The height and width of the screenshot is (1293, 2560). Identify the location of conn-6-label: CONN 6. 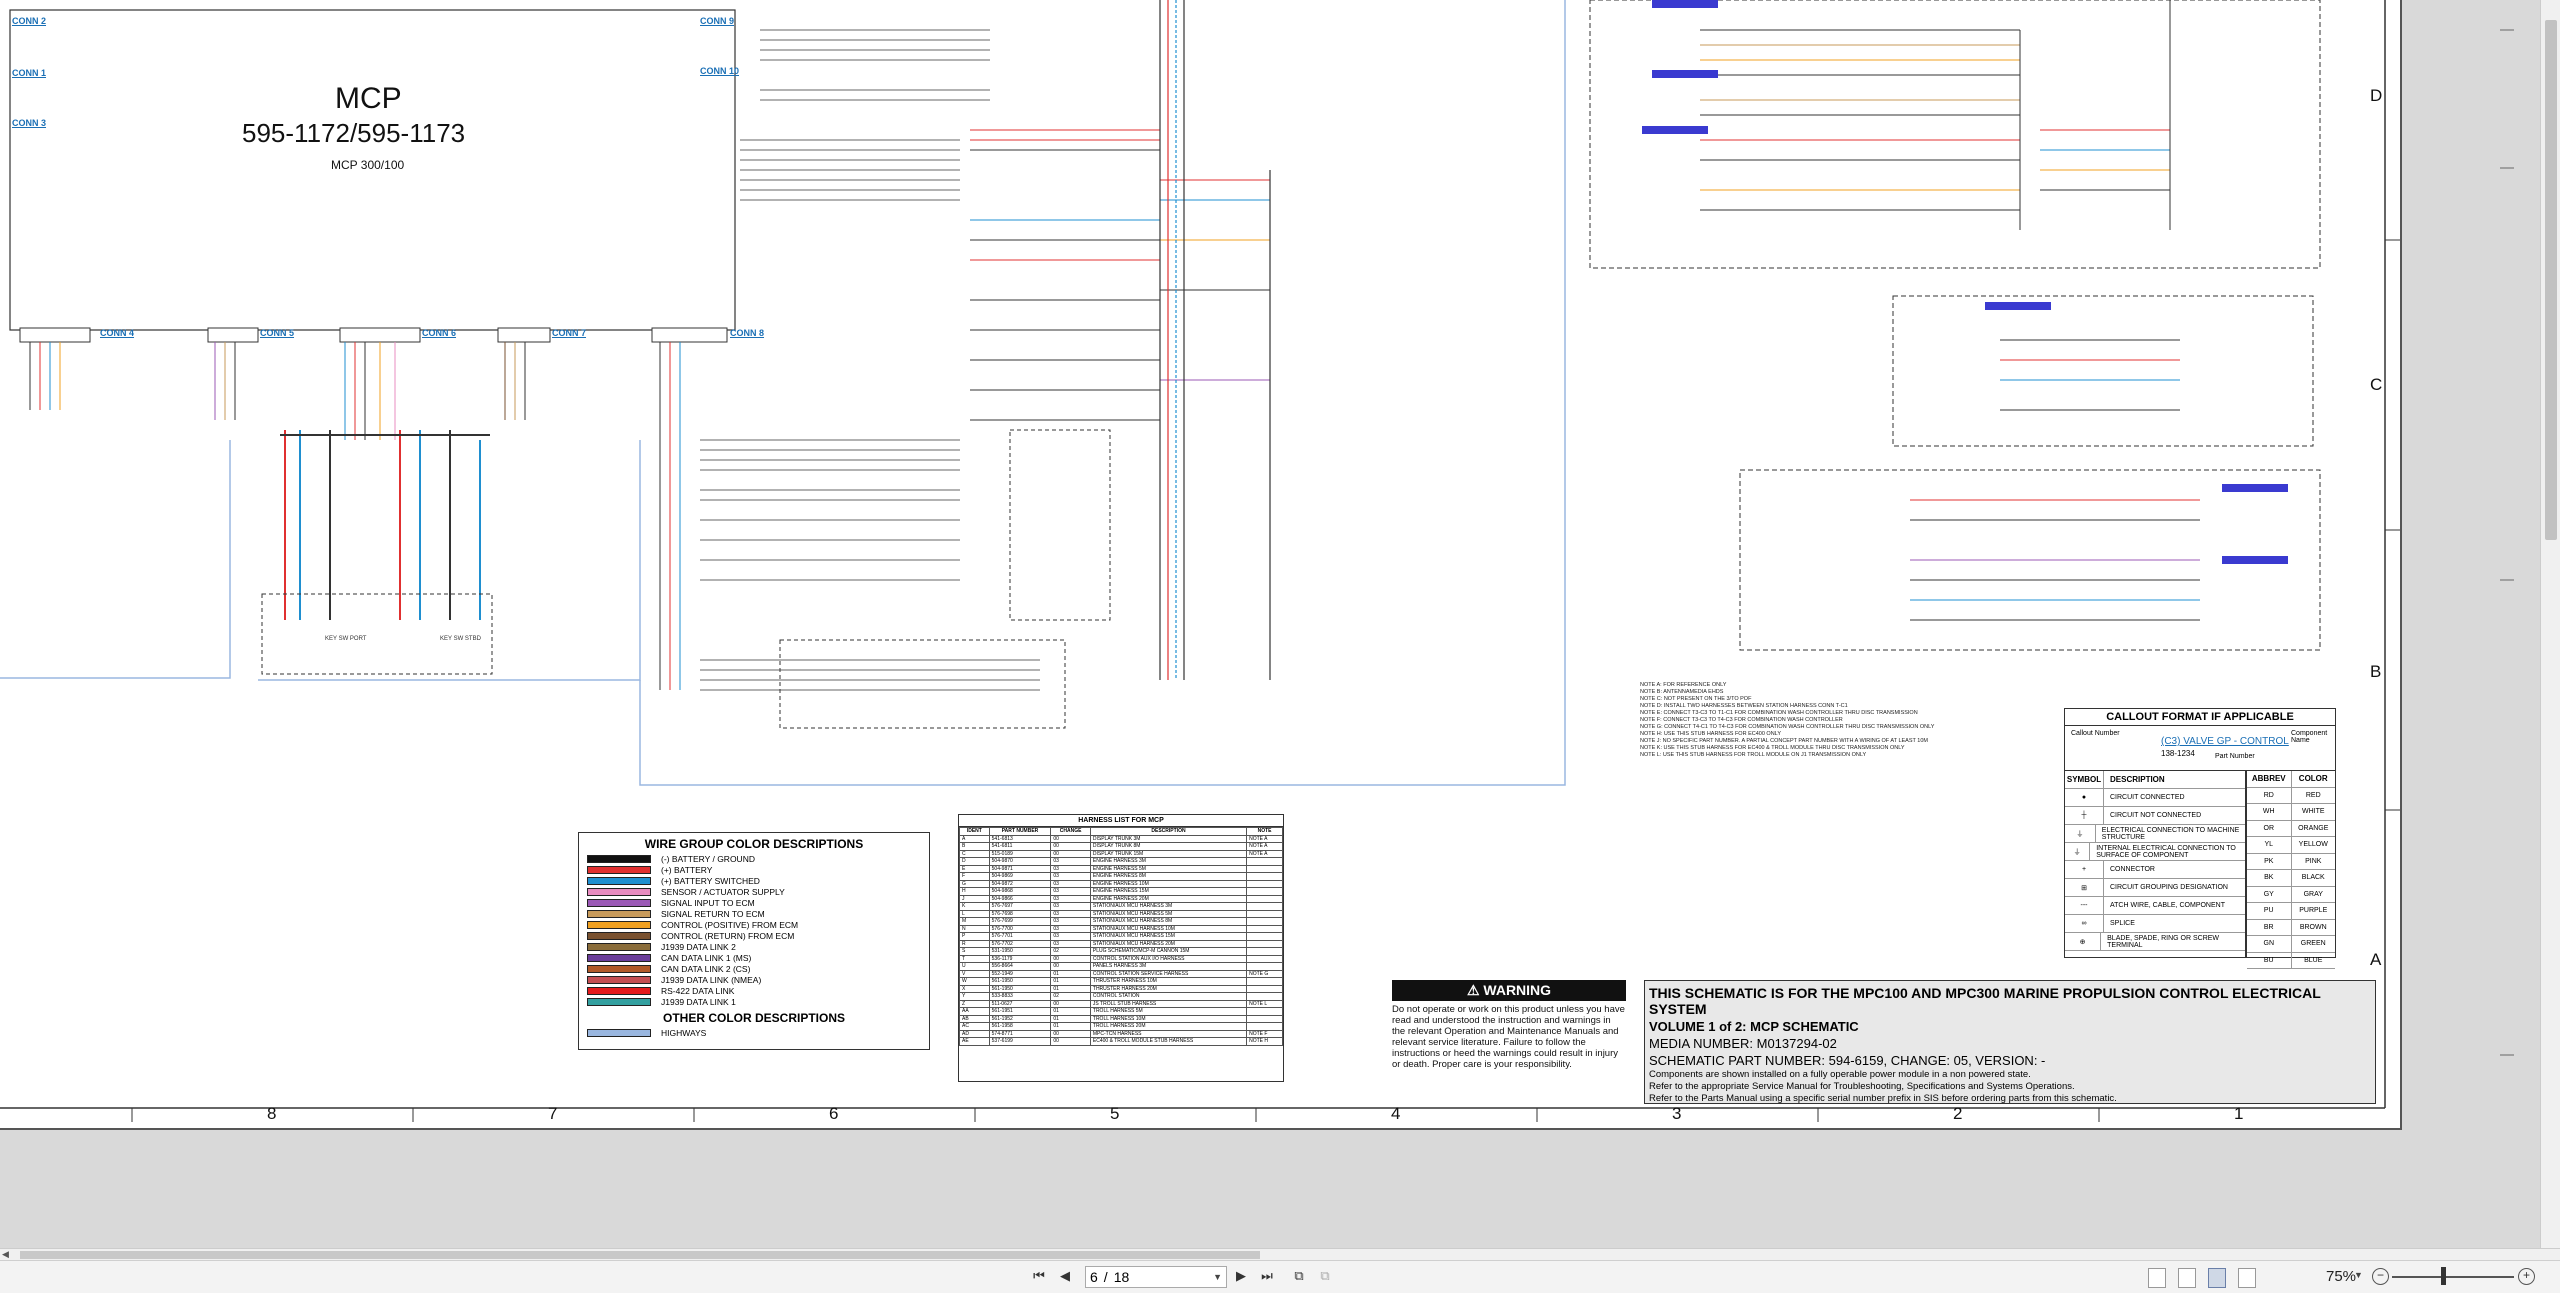
(439, 333).